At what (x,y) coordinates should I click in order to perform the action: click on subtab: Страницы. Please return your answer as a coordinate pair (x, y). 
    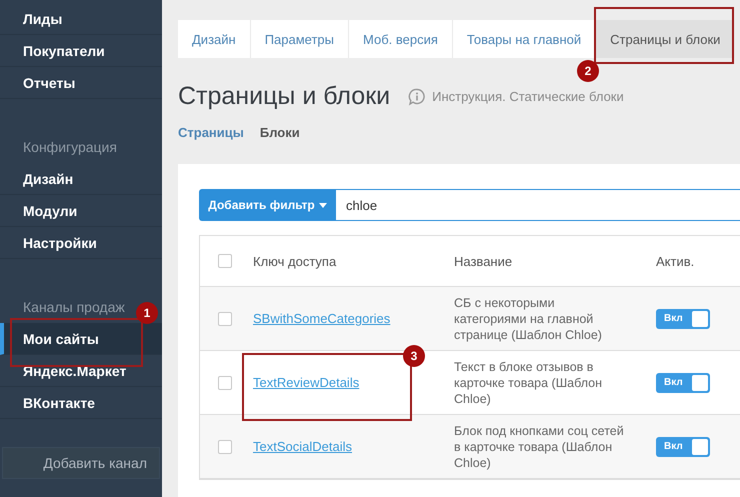
    Looking at the image, I should click on (211, 132).